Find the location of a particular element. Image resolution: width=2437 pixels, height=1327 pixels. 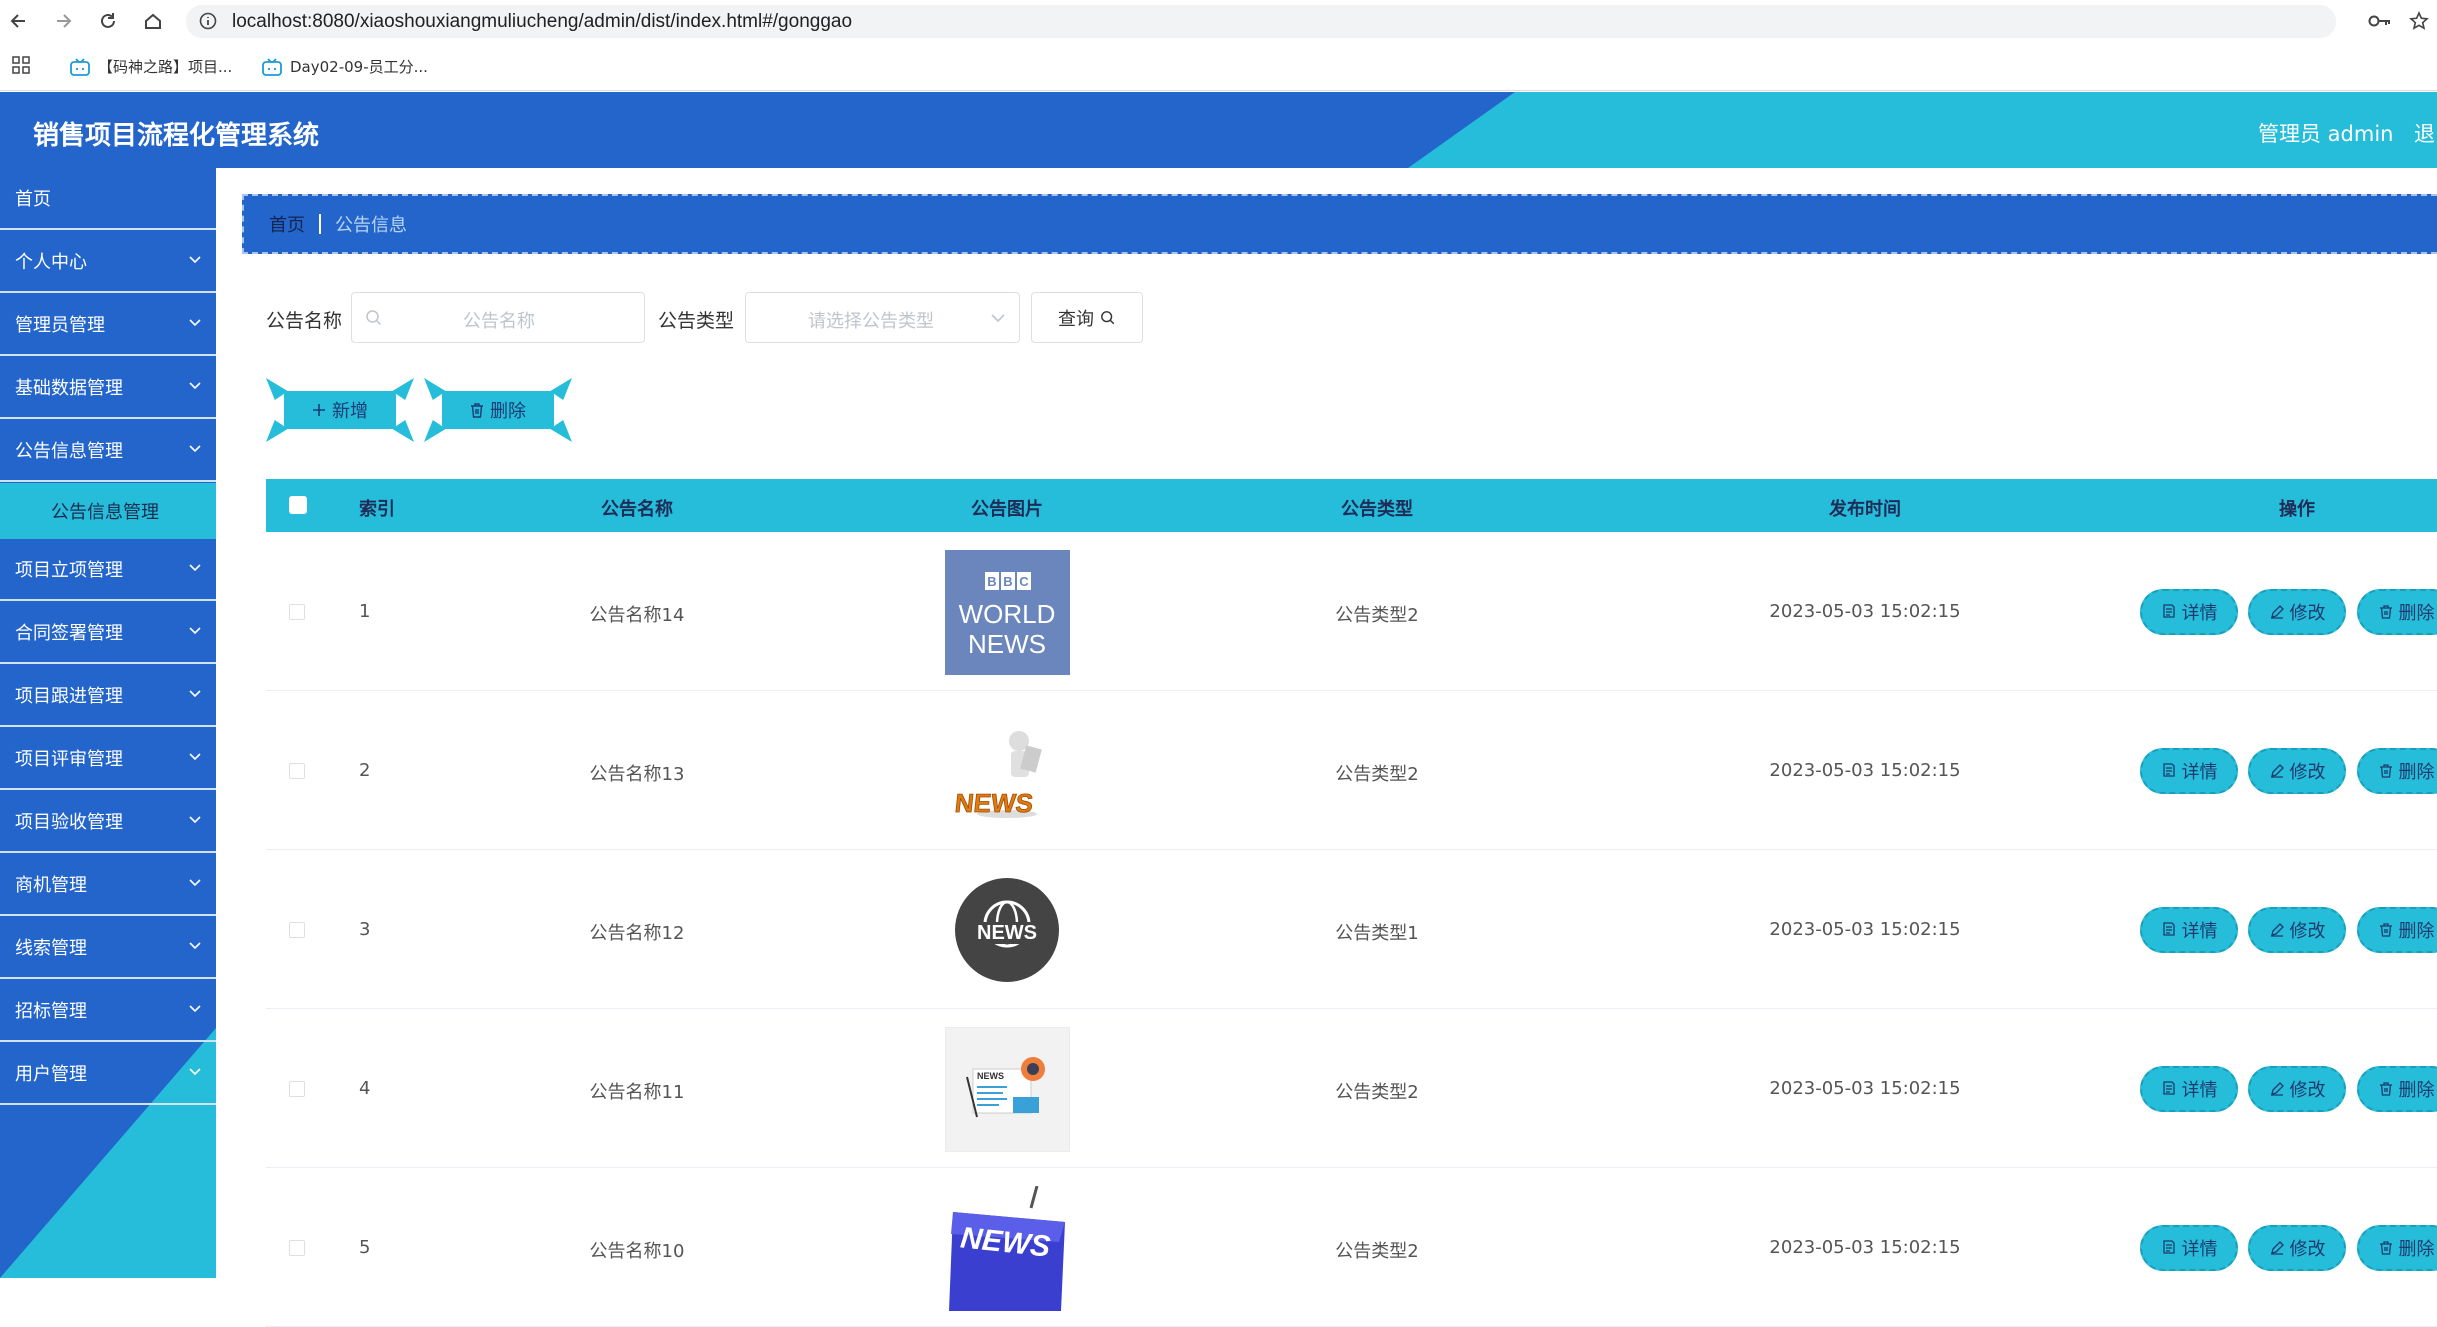

sidebar-subitem-notice: 公告信息管理 is located at coordinates (108, 511).